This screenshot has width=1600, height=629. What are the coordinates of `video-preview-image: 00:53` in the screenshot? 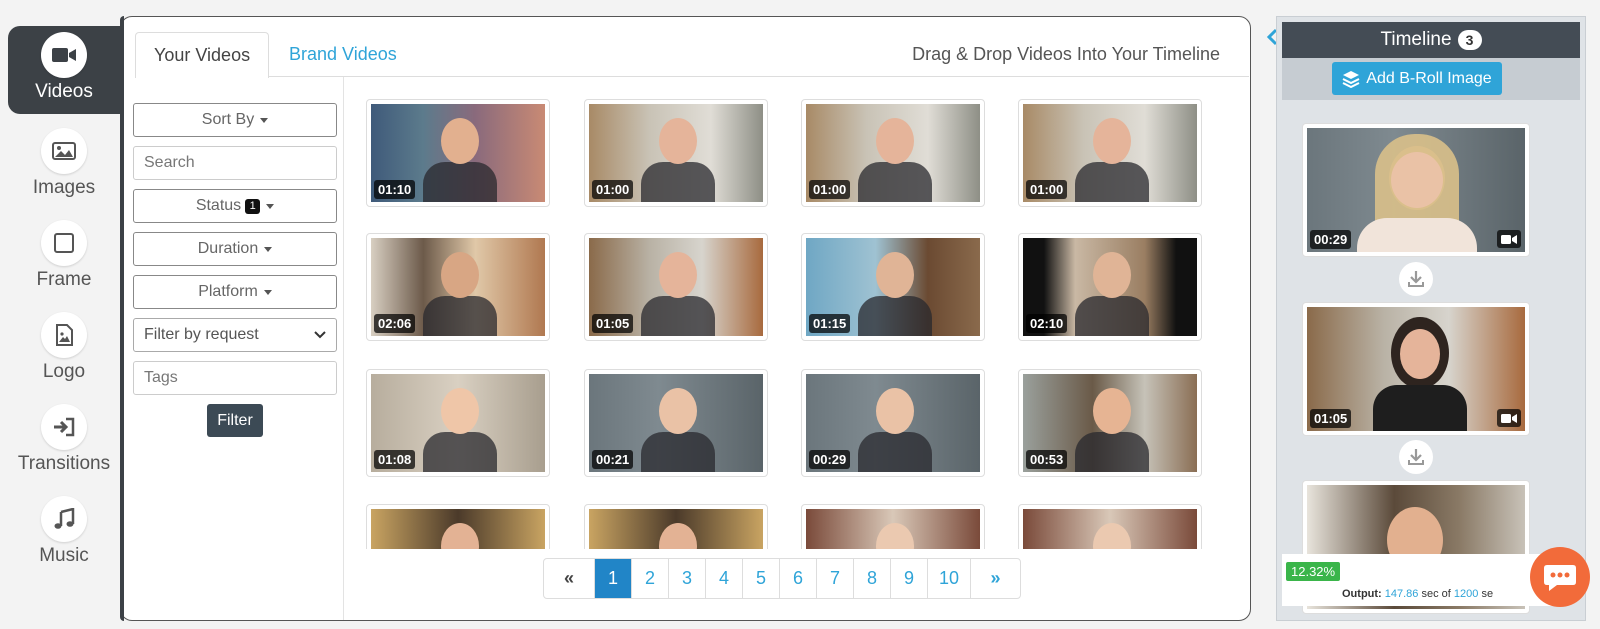 It's located at (1110, 423).